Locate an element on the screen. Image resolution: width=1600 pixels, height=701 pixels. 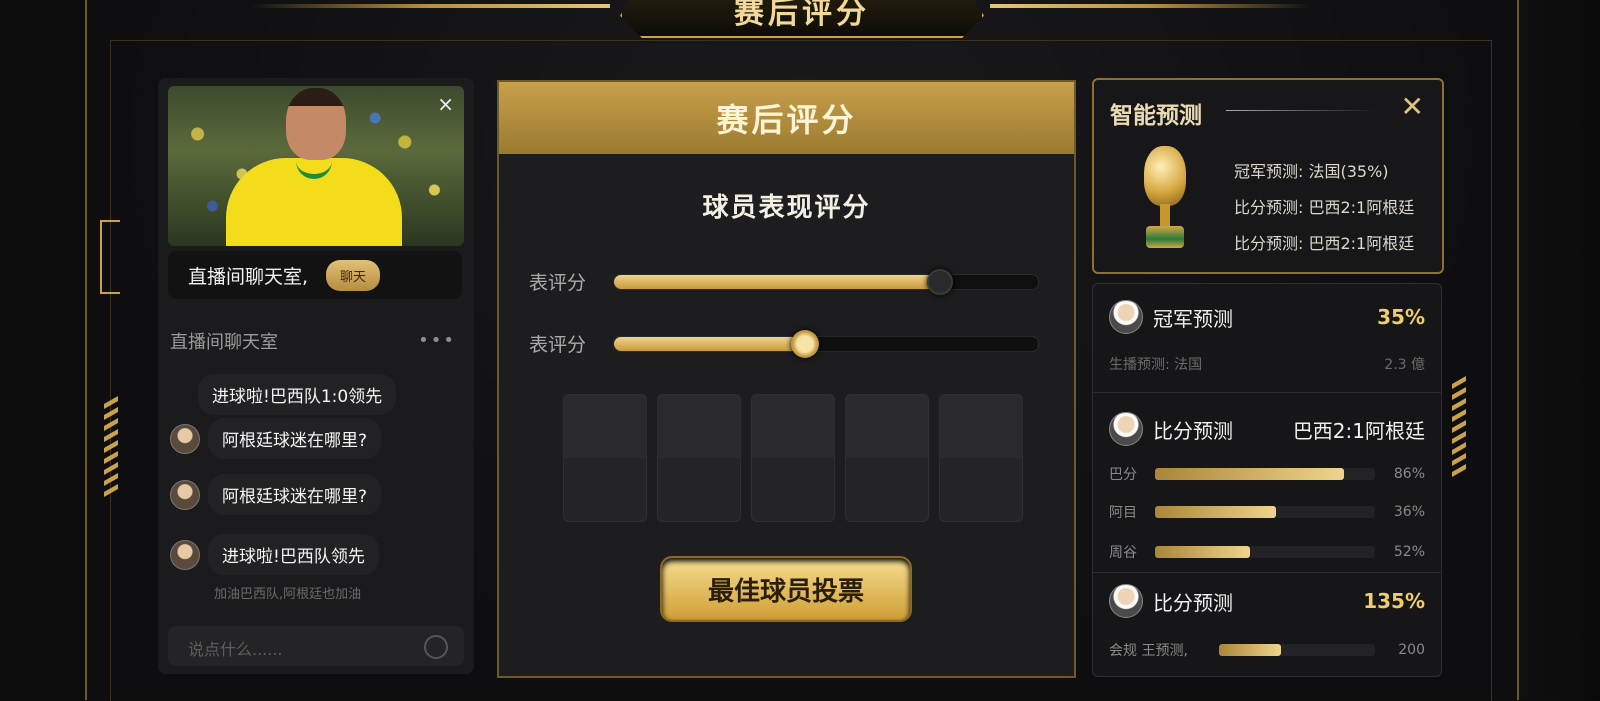
chat-room-title: 直播间聊天室, is located at coordinates (248, 276).